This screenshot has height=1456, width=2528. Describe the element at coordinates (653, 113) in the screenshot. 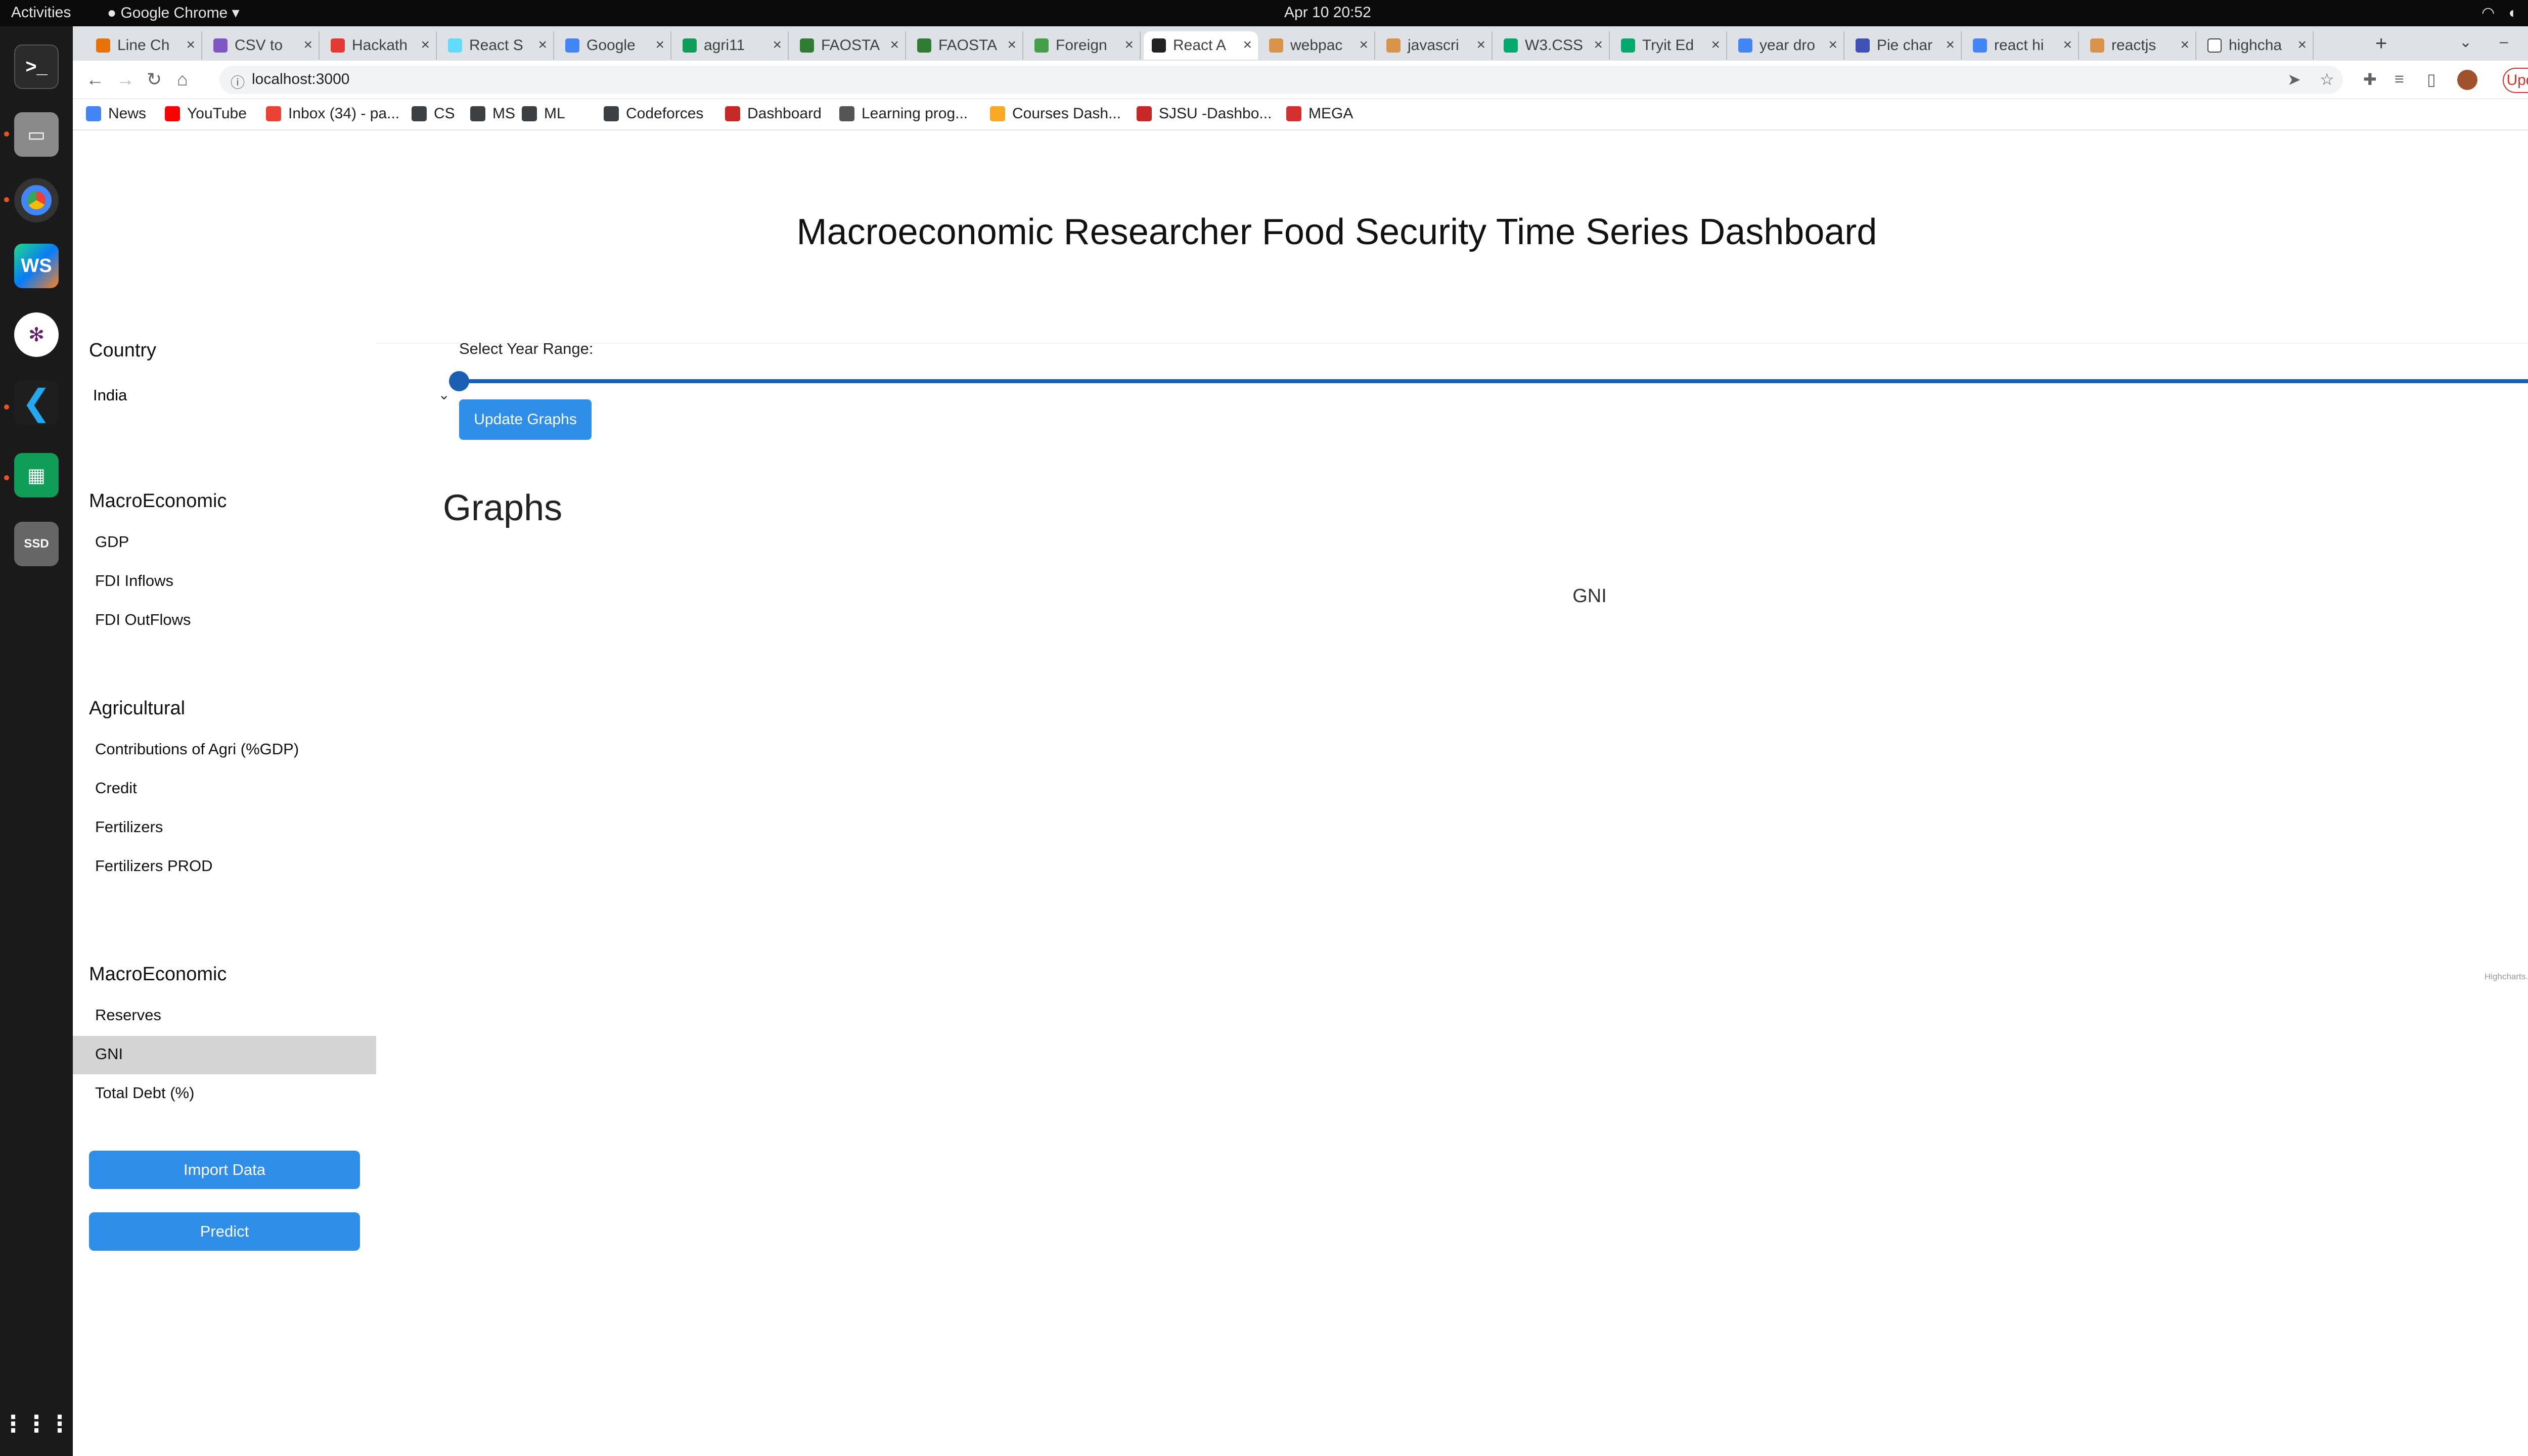

I see `bookmark-item: Codeforces` at that location.